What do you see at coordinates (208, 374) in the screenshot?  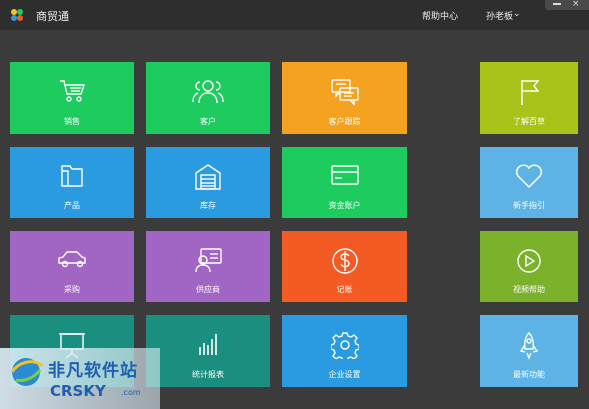 I see `tile-label: 统计报表` at bounding box center [208, 374].